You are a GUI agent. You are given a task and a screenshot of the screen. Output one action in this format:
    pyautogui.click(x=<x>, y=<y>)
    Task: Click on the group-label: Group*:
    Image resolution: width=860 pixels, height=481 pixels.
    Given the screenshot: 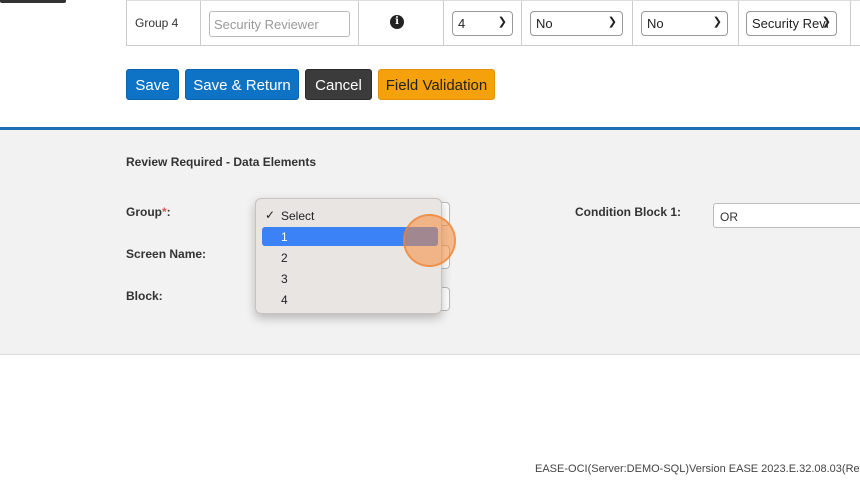 What is the action you would take?
    pyautogui.click(x=148, y=212)
    